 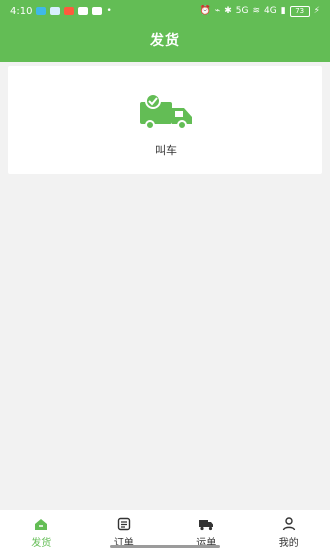 What do you see at coordinates (165, 546) in the screenshot?
I see `home-indicator` at bounding box center [165, 546].